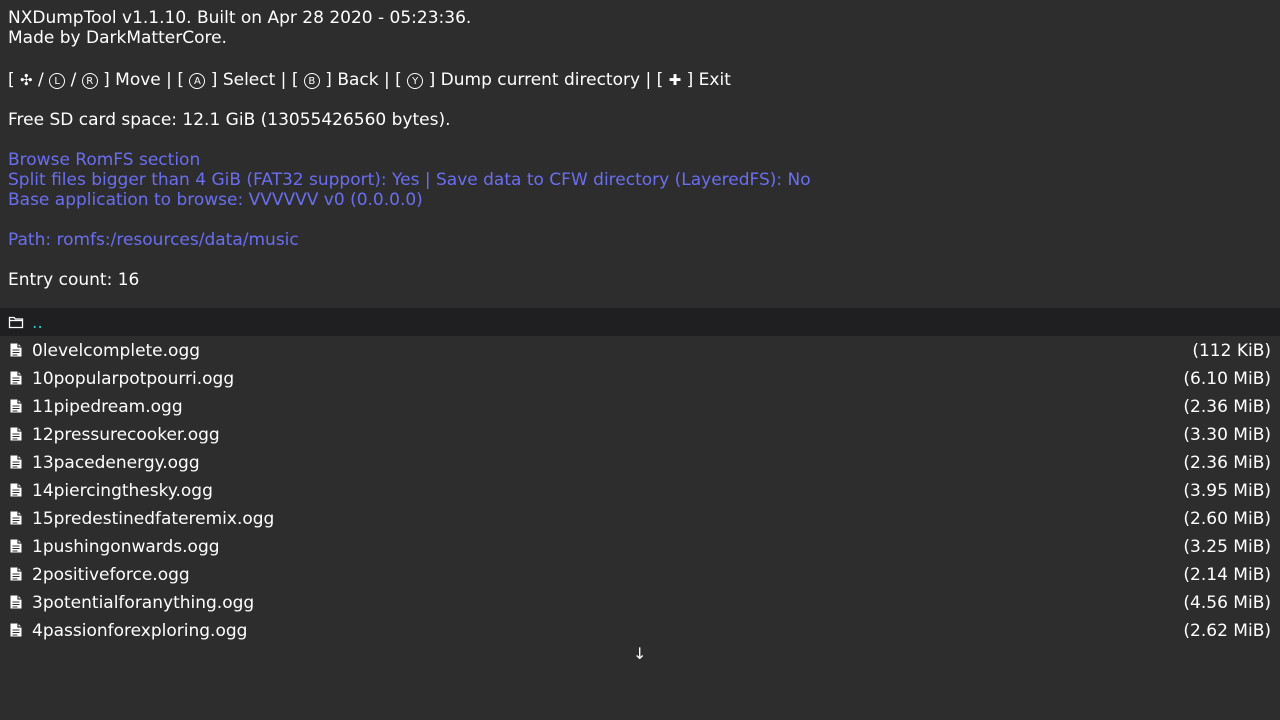  What do you see at coordinates (107, 407) in the screenshot?
I see `file-name: 11pipedream.ogg` at bounding box center [107, 407].